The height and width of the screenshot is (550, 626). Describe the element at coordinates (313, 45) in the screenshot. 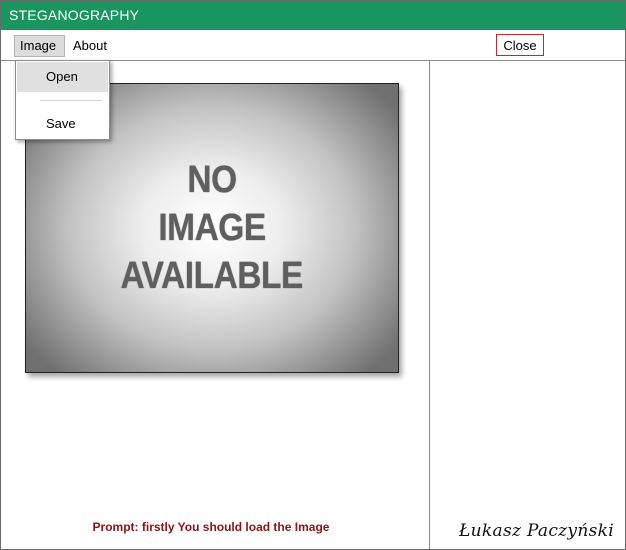

I see `menu-bar: Image About Close` at that location.